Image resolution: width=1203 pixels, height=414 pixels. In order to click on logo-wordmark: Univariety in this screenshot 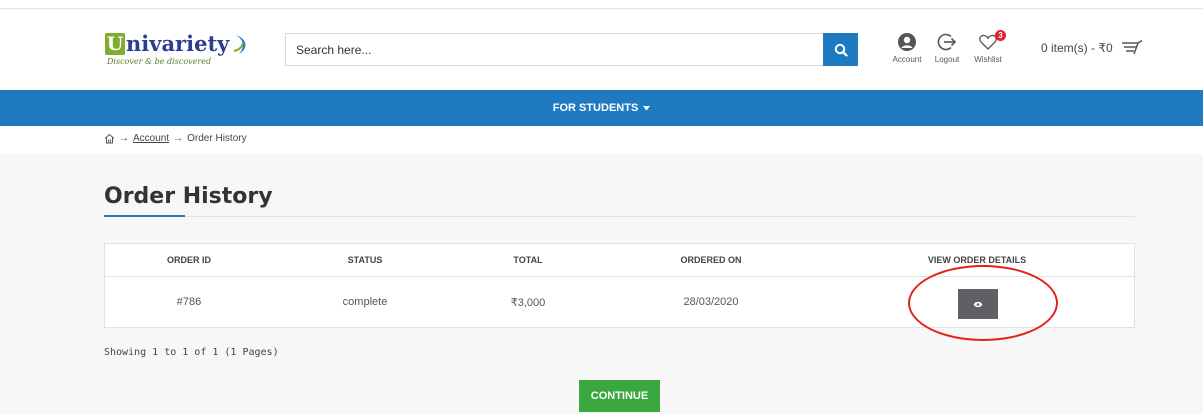, I will do `click(180, 43)`.